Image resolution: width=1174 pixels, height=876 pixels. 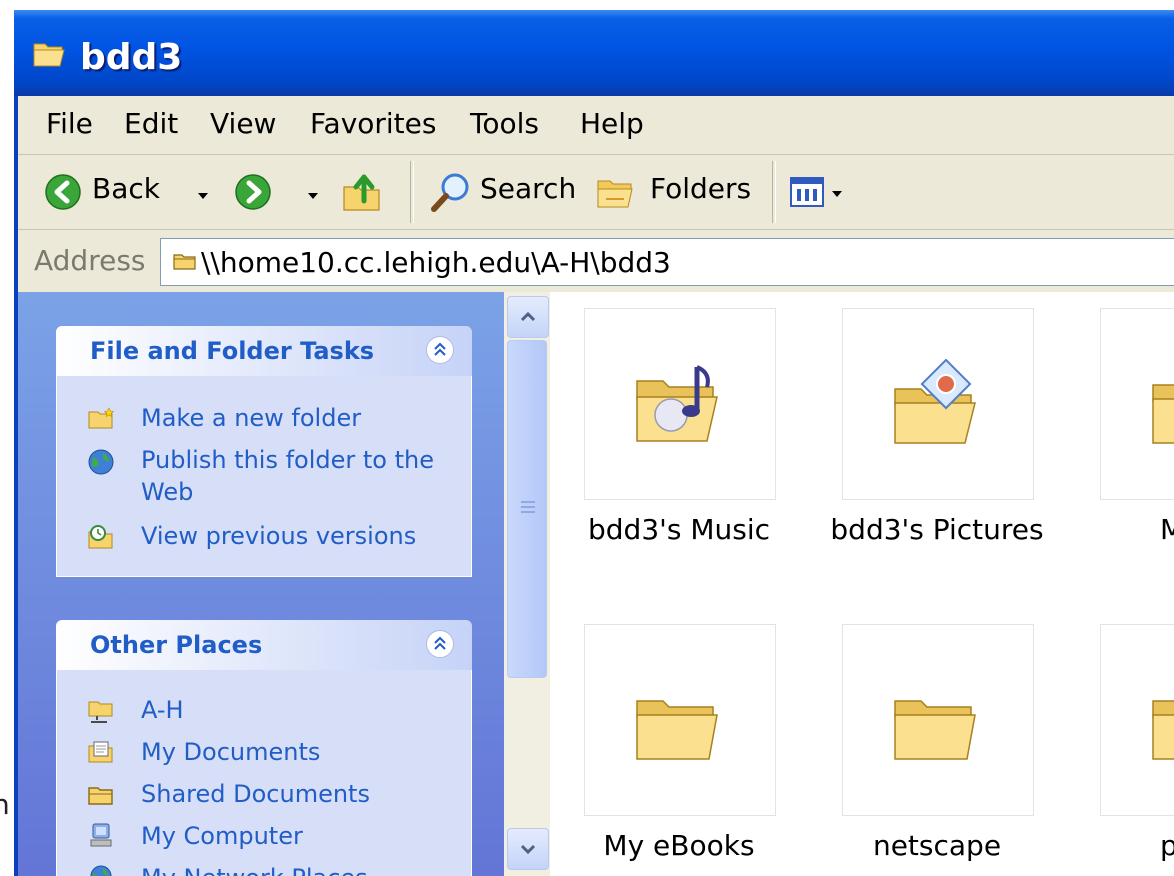 I want to click on address-label: Address, so click(x=90, y=260).